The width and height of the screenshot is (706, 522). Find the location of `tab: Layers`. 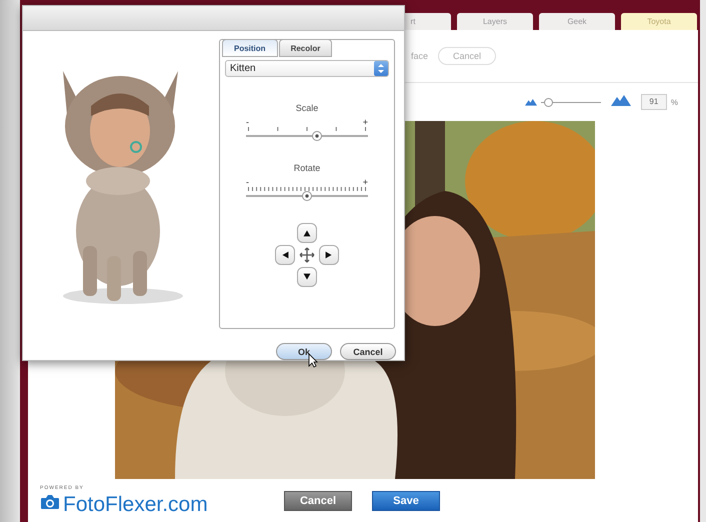

tab: Layers is located at coordinates (495, 21).